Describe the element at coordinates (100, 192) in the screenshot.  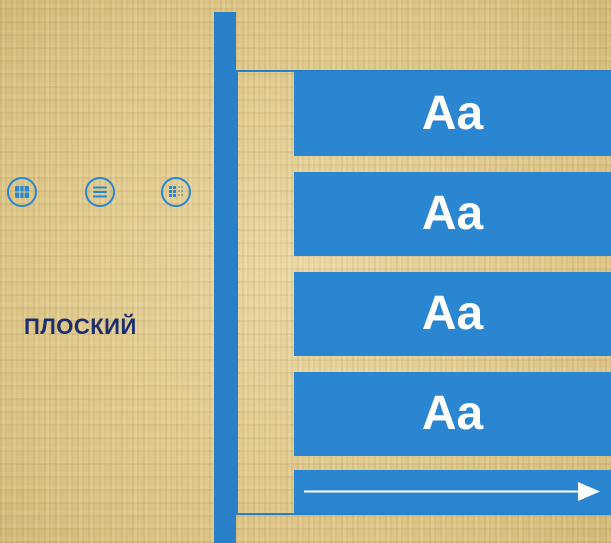
I see `list-view-icon` at that location.